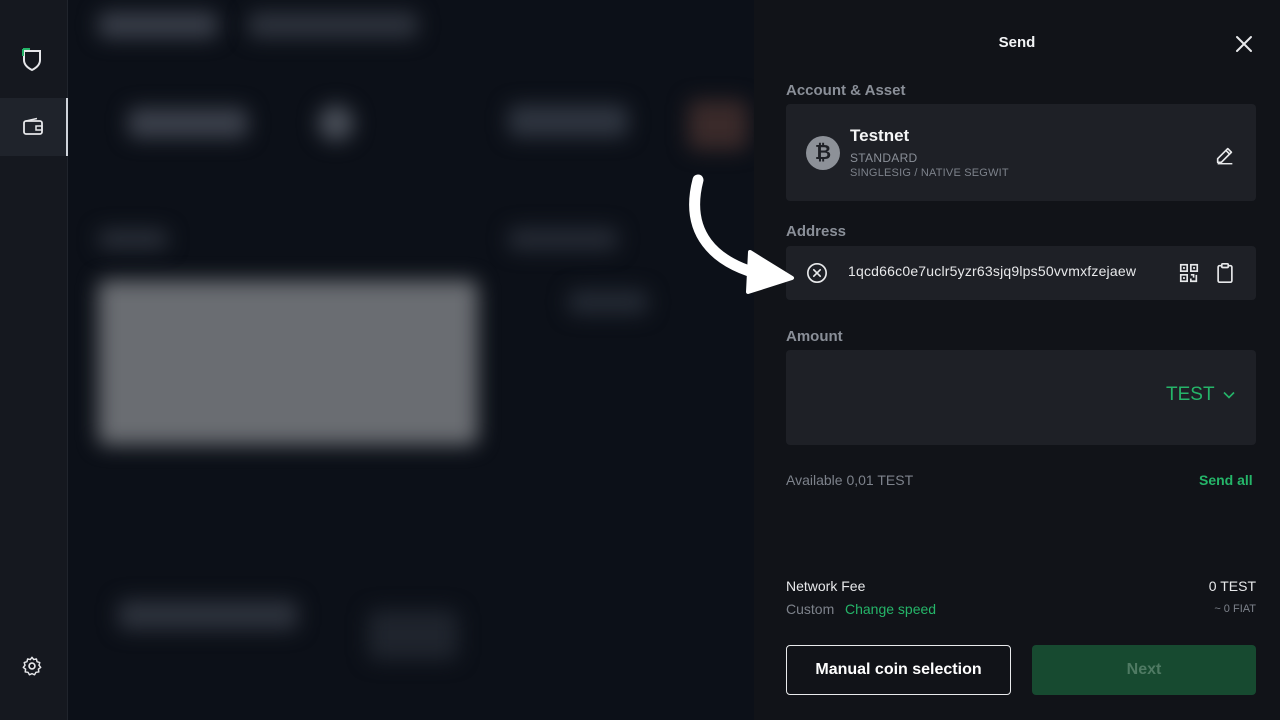  I want to click on network-fee-value: 0 TEST, so click(1232, 586).